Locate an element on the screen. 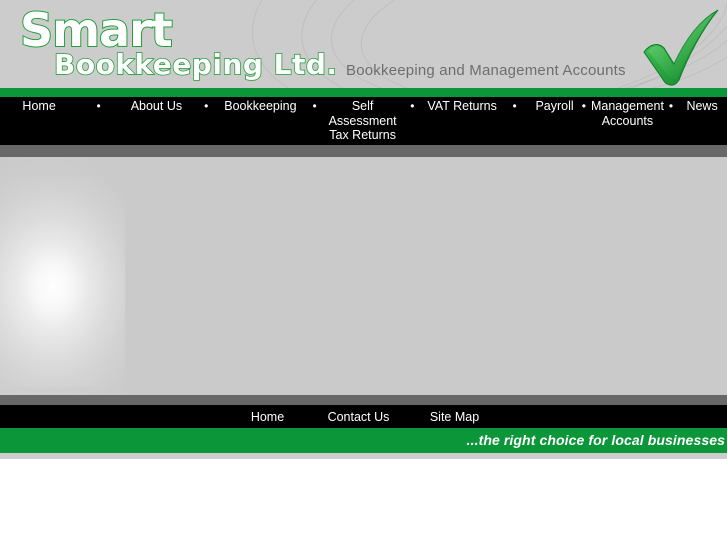 Image resolution: width=727 pixels, height=545 pixels. top-divider-bar is located at coordinates (363, 151).